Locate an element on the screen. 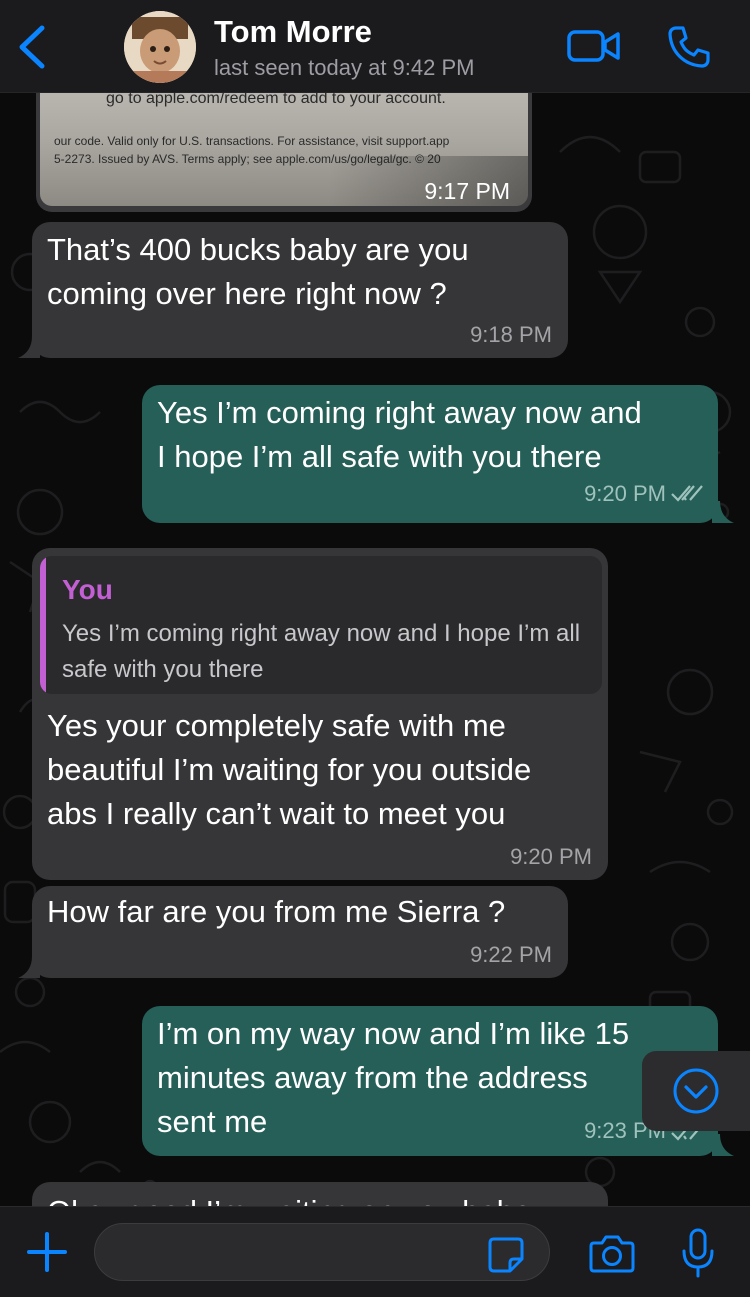  attach-button is located at coordinates (47, 1252).